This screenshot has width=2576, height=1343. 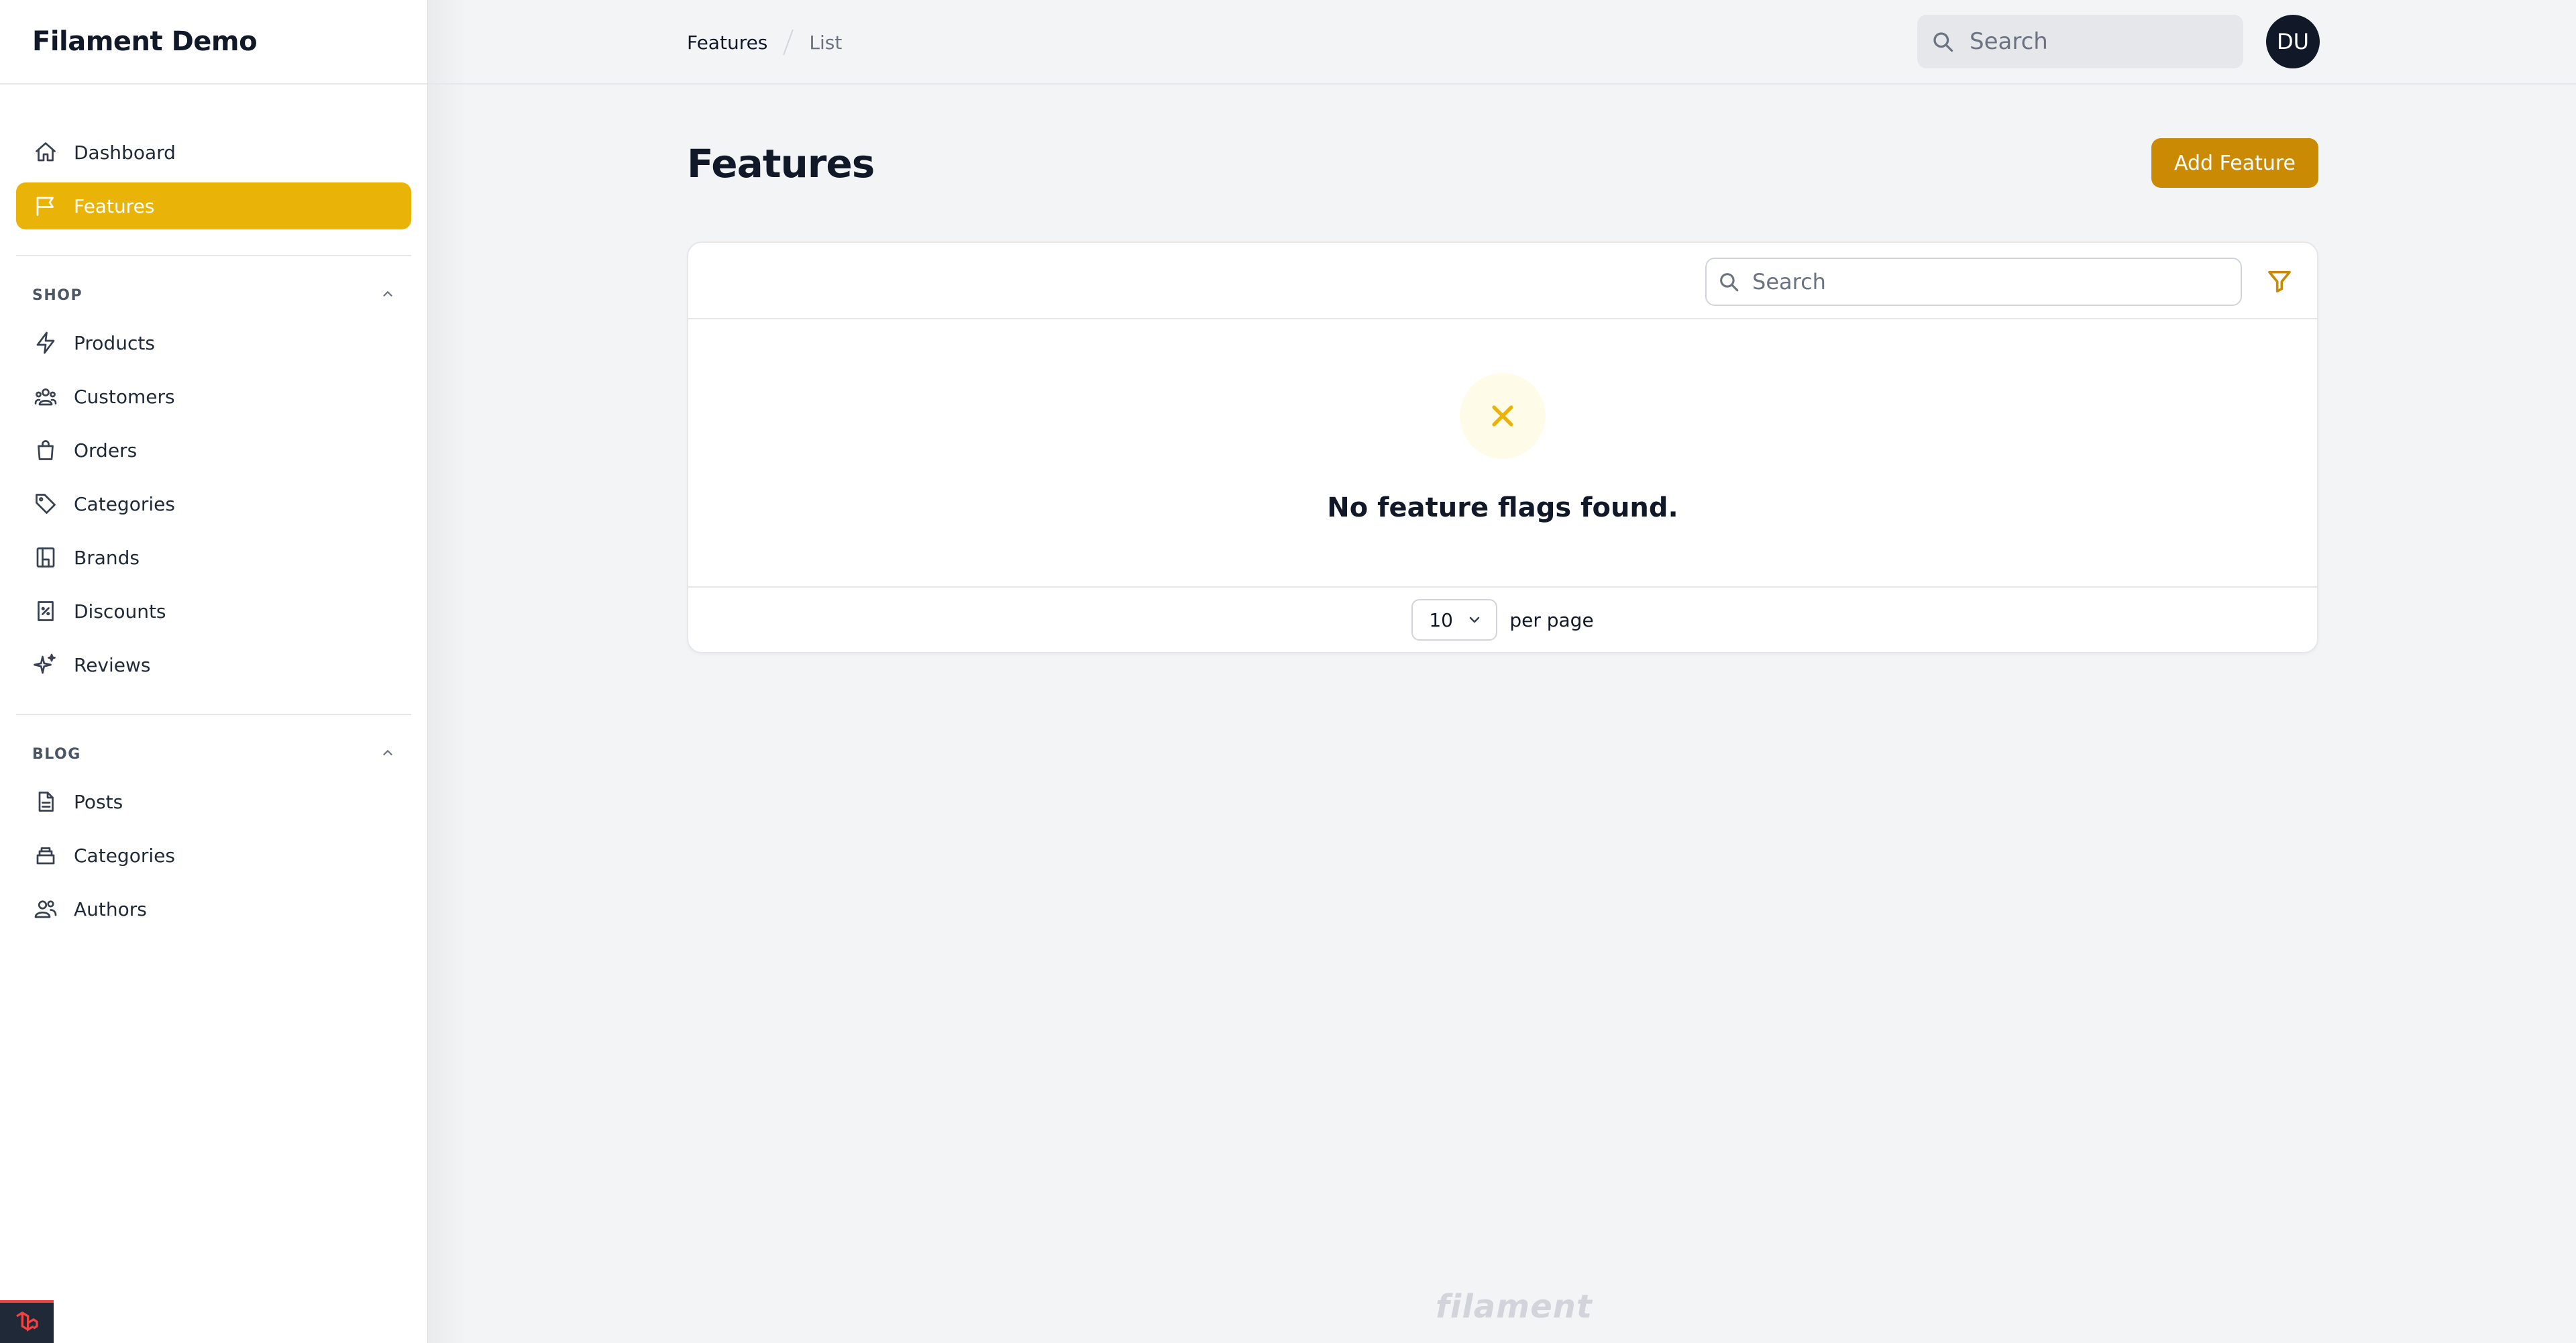 What do you see at coordinates (213, 801) in the screenshot?
I see `sidebar-item-posts: Posts` at bounding box center [213, 801].